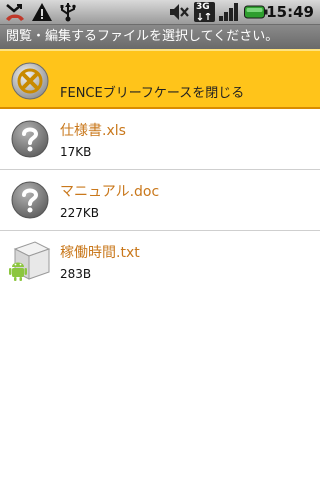 This screenshot has height=480, width=320. What do you see at coordinates (160, 139) in the screenshot?
I see `file-list-item: 仕様書.xls 17KB` at bounding box center [160, 139].